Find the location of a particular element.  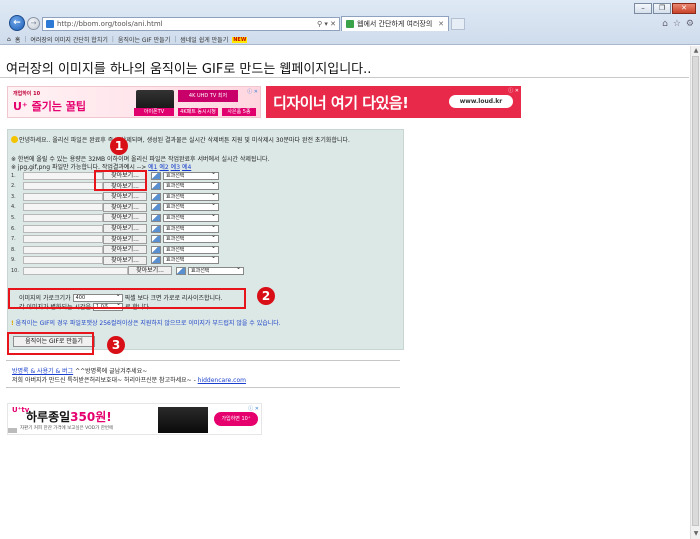

ad-slogan: U⁺ 즐기는 꿀팁 is located at coordinates (49, 106).